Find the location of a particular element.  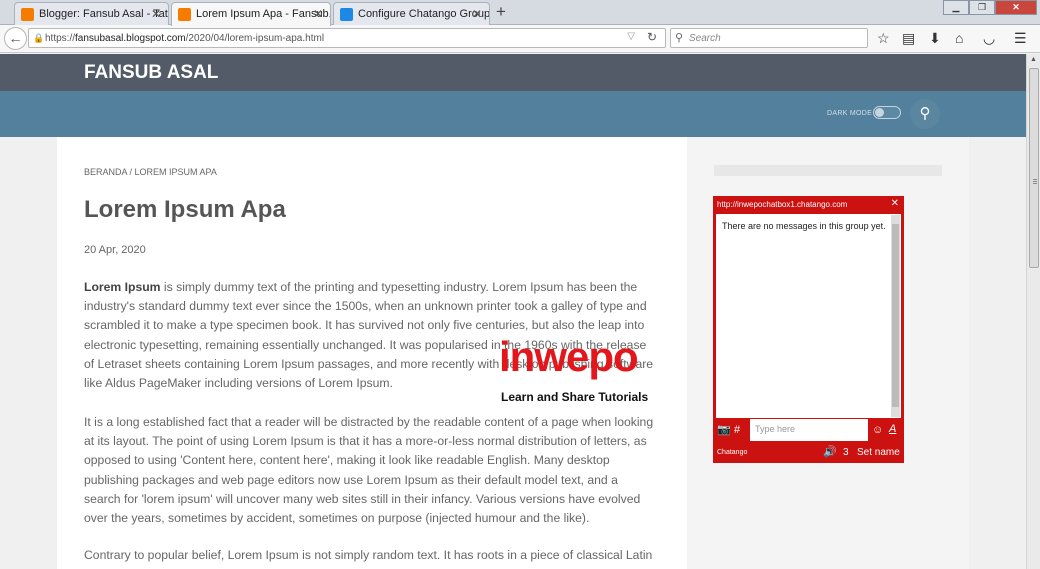

camera-icon: 📷 is located at coordinates (724, 429).